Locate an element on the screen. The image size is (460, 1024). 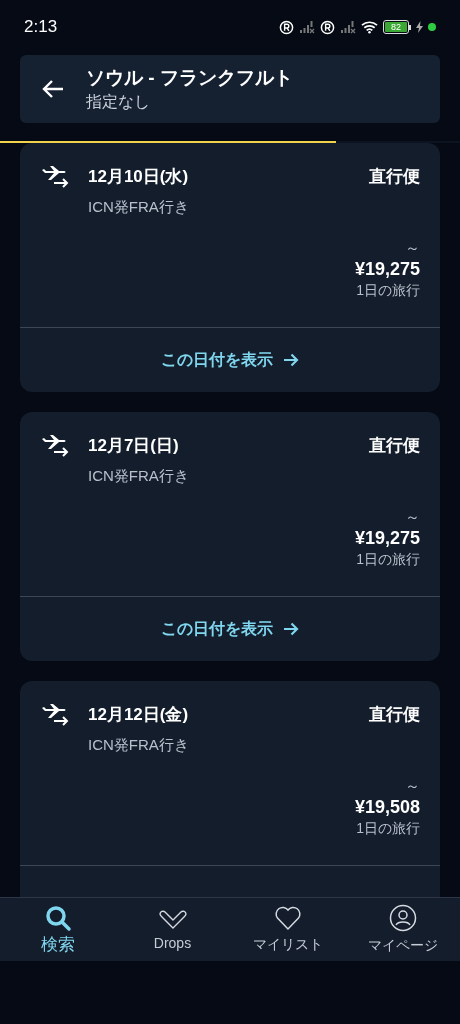
nav-tab: Drops is located at coordinates (172, 929).